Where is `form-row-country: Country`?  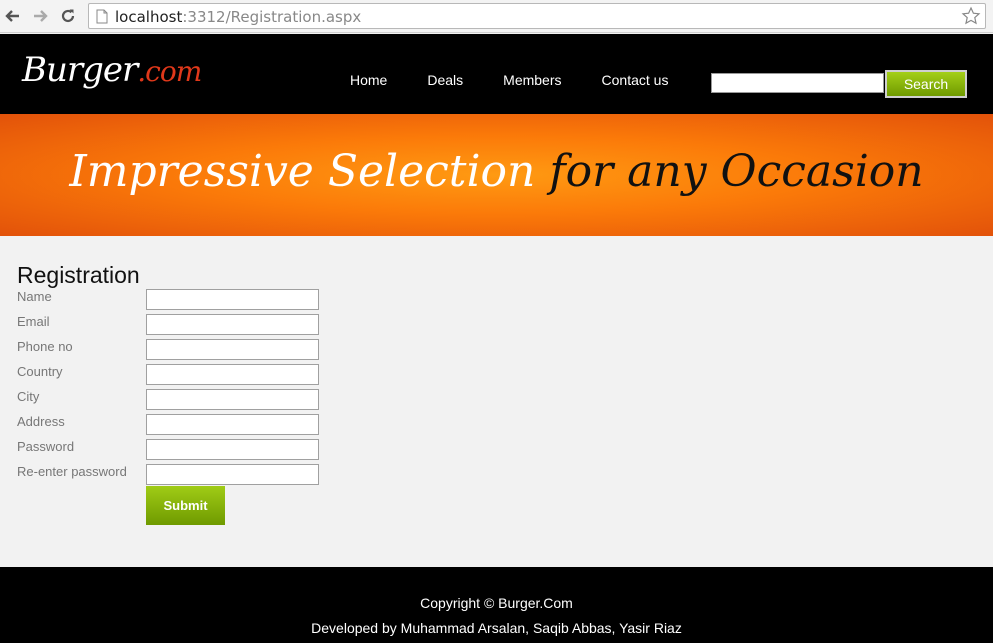 form-row-country: Country is located at coordinates (172, 375).